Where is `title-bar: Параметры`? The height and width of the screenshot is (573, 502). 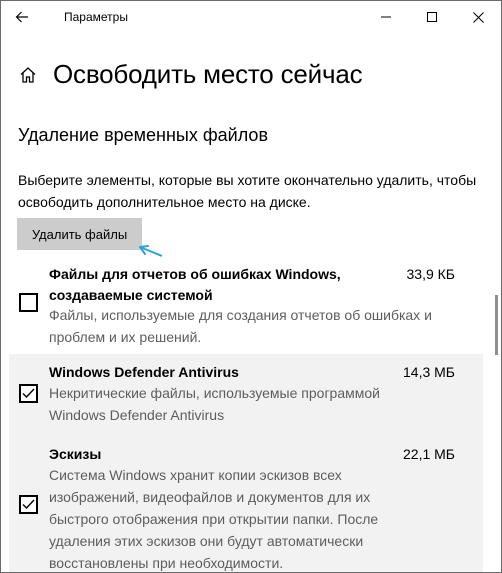
title-bar: Параметры is located at coordinates (251, 17).